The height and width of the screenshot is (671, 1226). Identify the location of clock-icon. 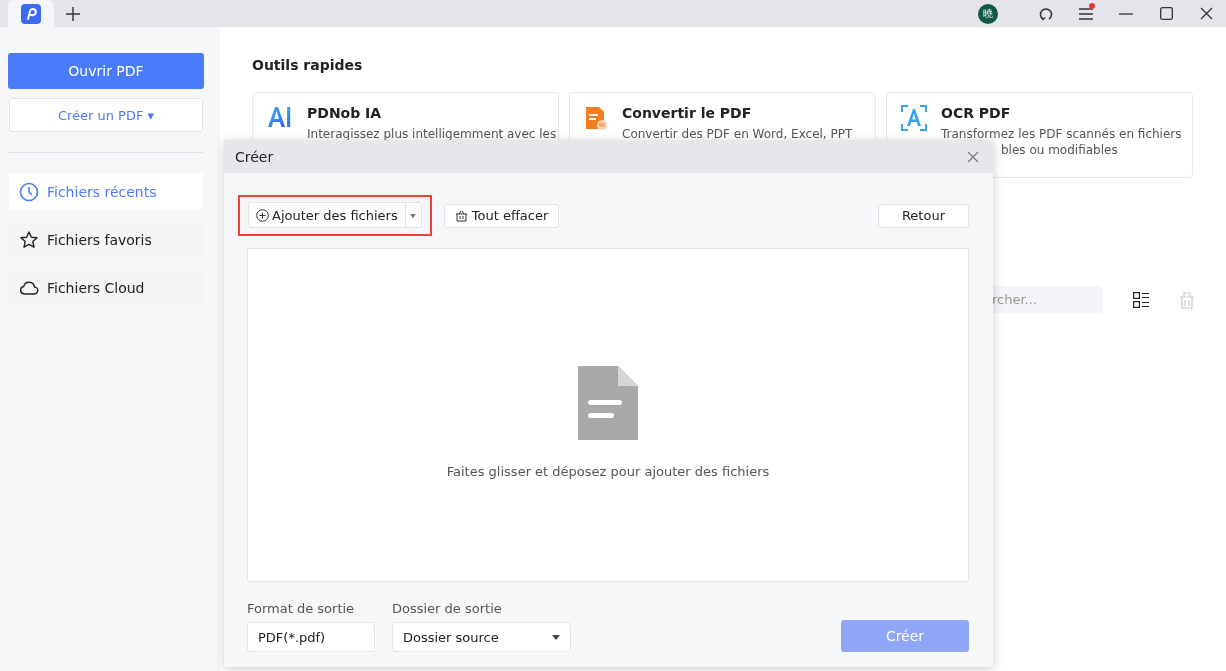
(29, 191).